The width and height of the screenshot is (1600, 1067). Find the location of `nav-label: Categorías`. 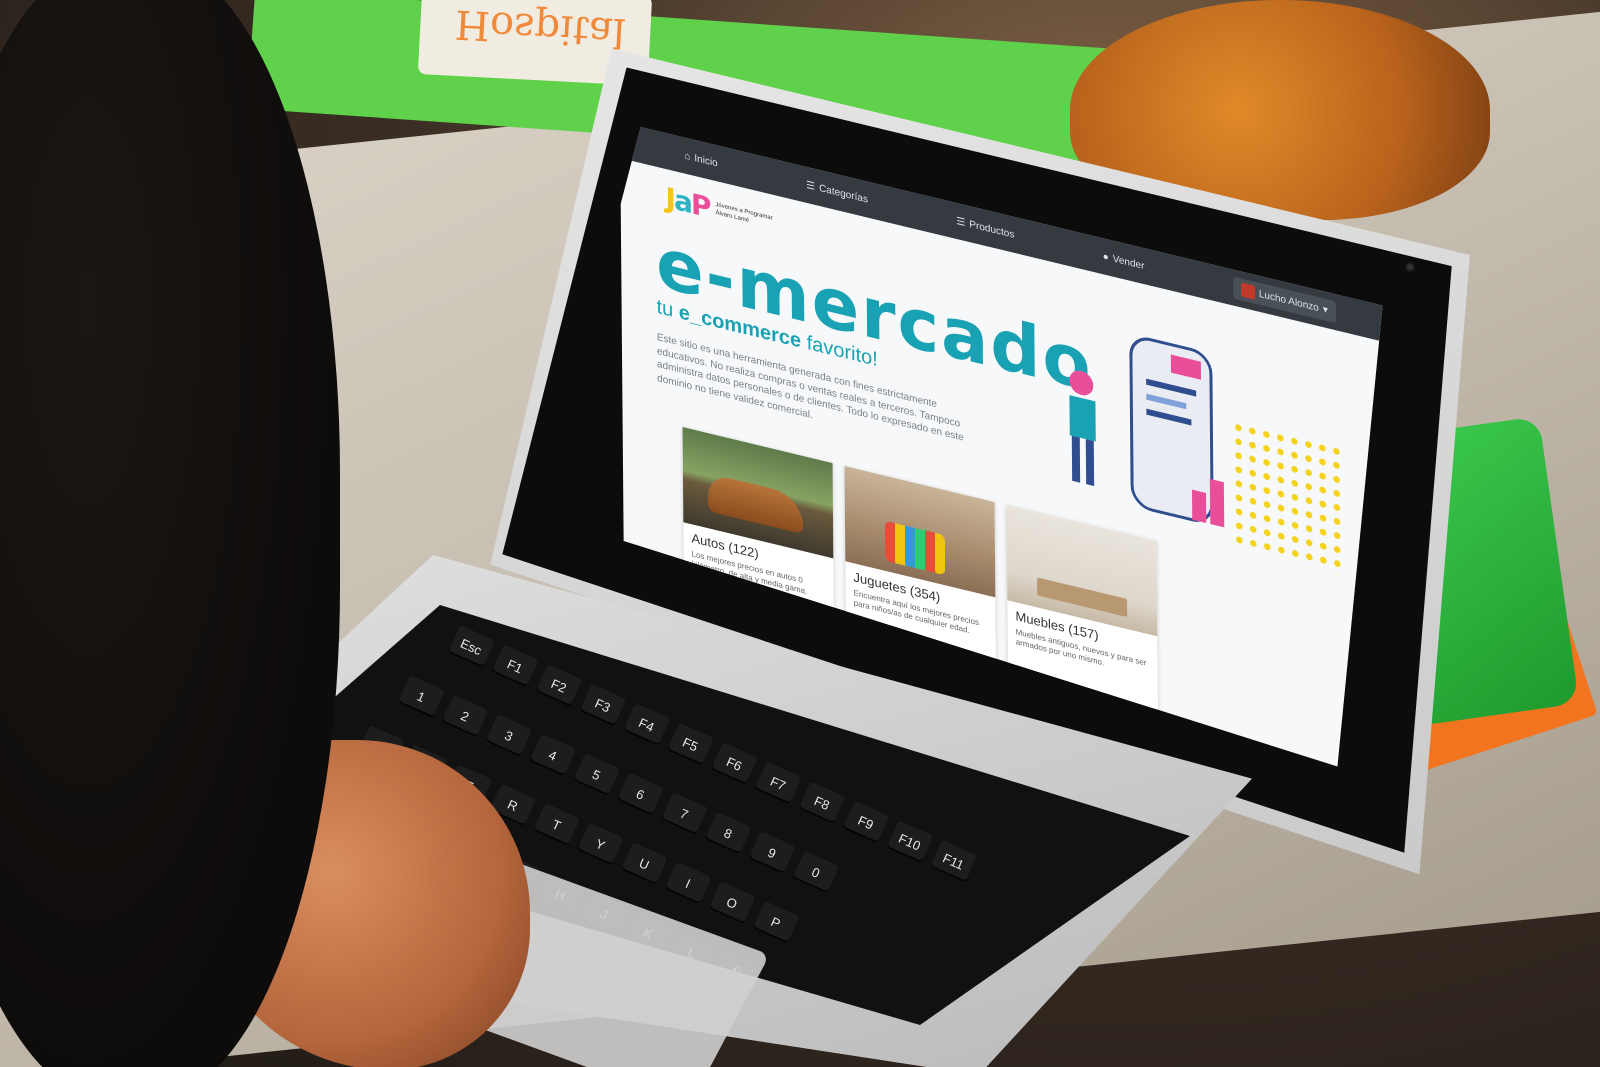

nav-label: Categorías is located at coordinates (844, 194).